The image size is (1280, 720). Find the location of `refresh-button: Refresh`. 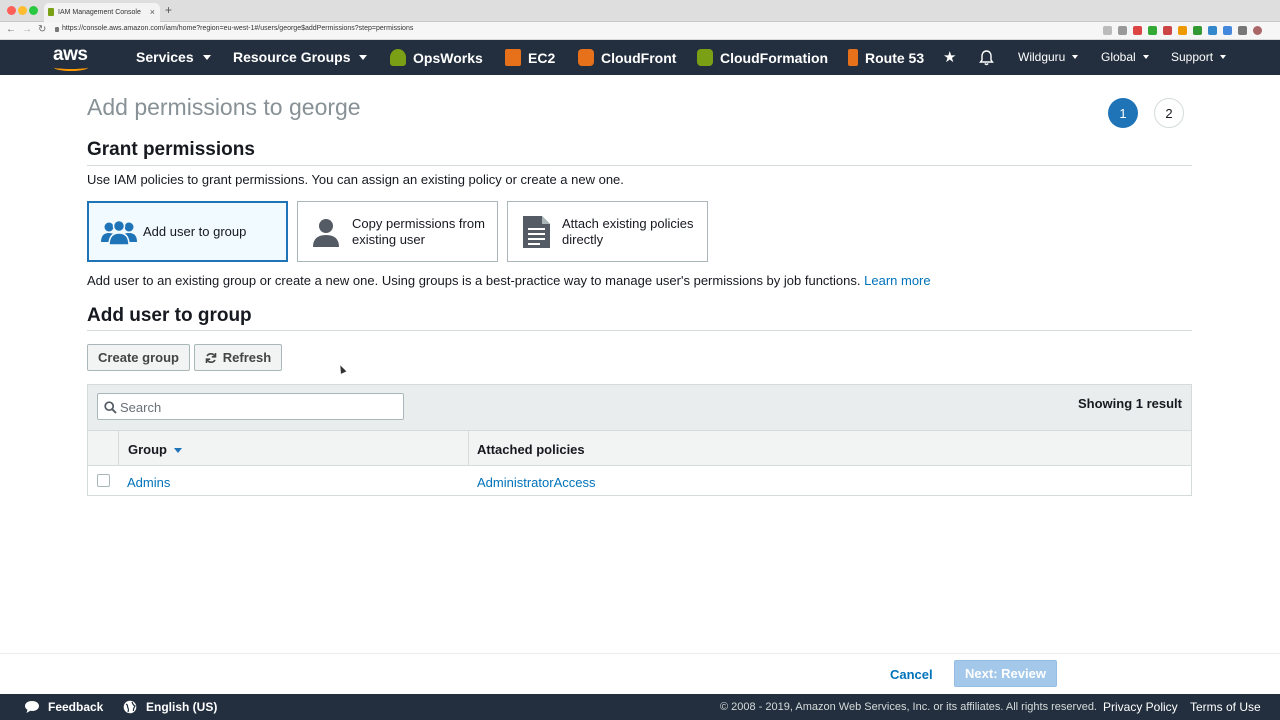

refresh-button: Refresh is located at coordinates (238, 357).